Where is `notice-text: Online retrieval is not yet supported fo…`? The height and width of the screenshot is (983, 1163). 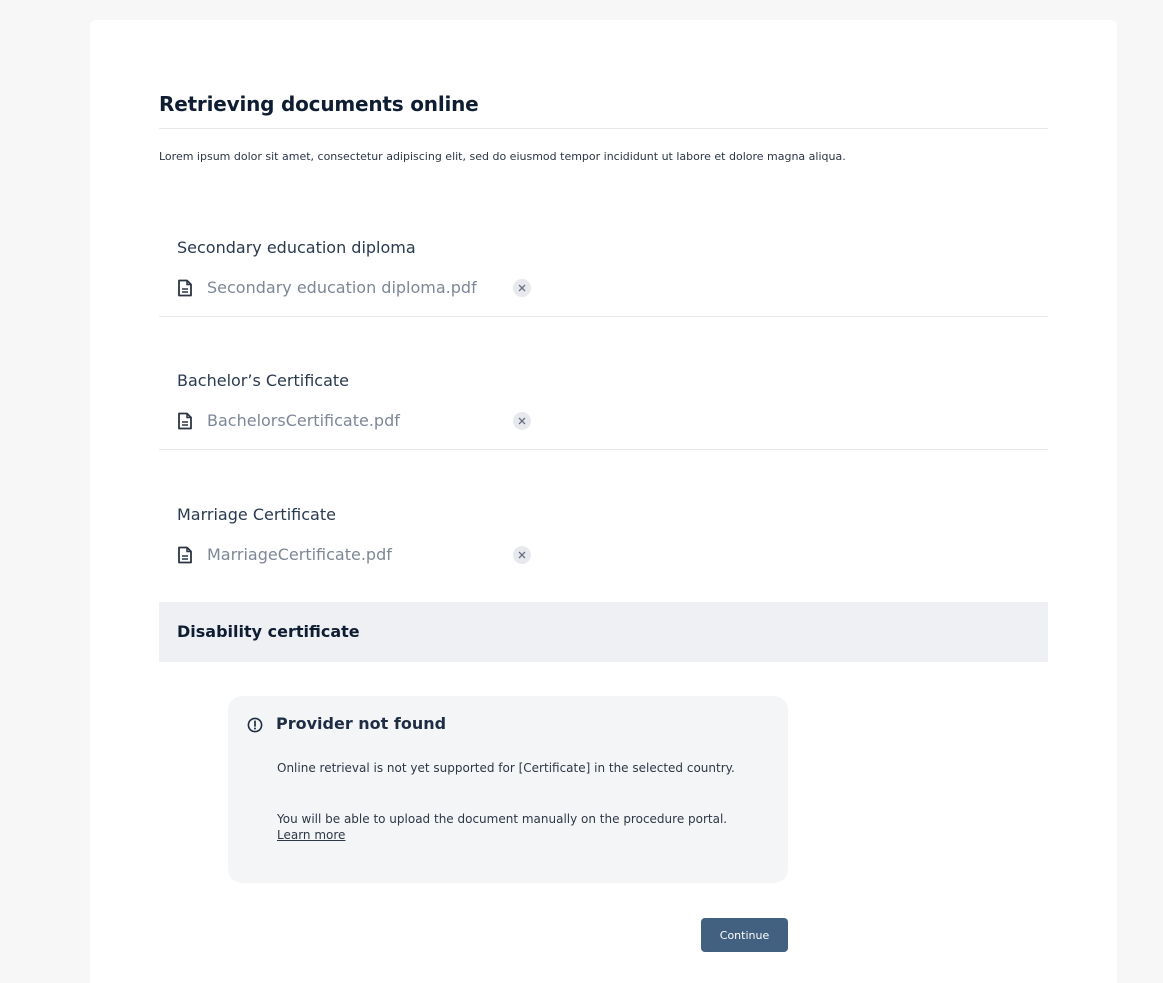 notice-text: Online retrieval is not yet supported fo… is located at coordinates (506, 768).